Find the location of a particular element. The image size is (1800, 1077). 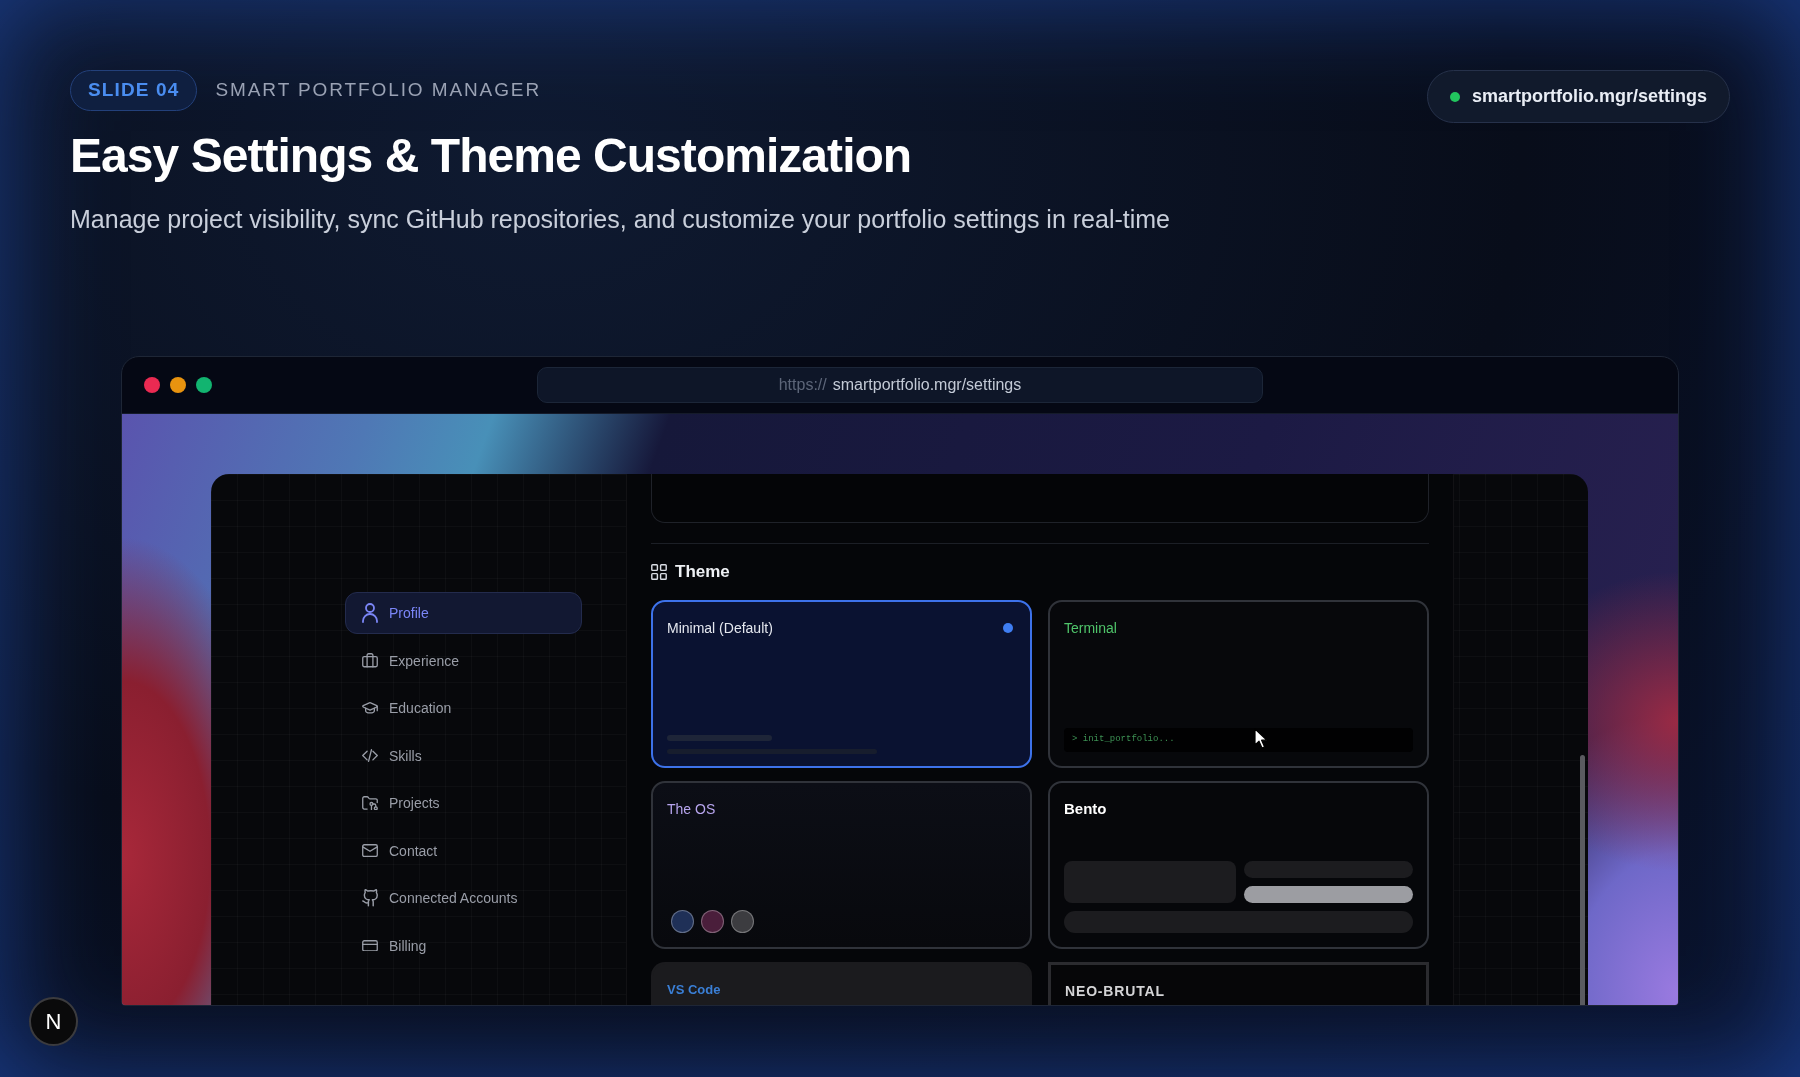

envelope-icon is located at coordinates (370, 850).